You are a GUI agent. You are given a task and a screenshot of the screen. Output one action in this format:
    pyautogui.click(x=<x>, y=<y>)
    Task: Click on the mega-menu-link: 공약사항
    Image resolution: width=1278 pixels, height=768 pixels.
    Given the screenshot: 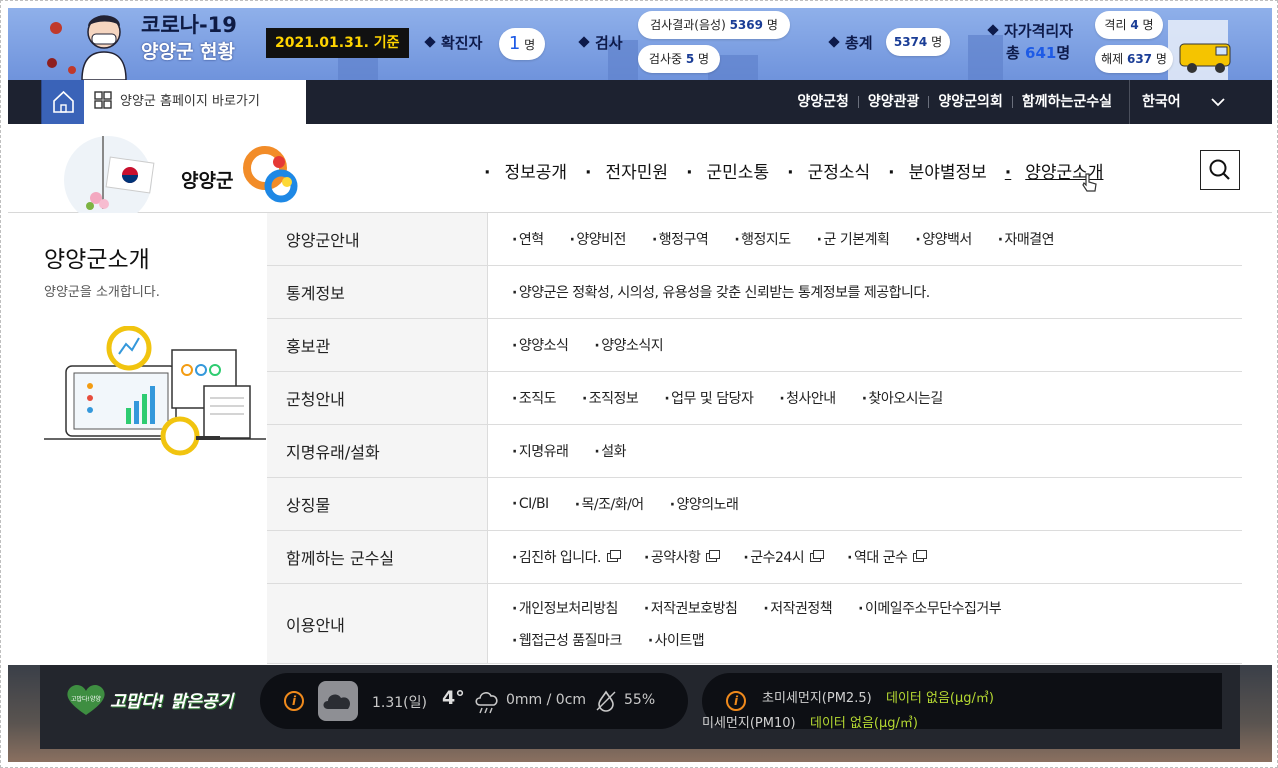 What is the action you would take?
    pyautogui.click(x=682, y=557)
    